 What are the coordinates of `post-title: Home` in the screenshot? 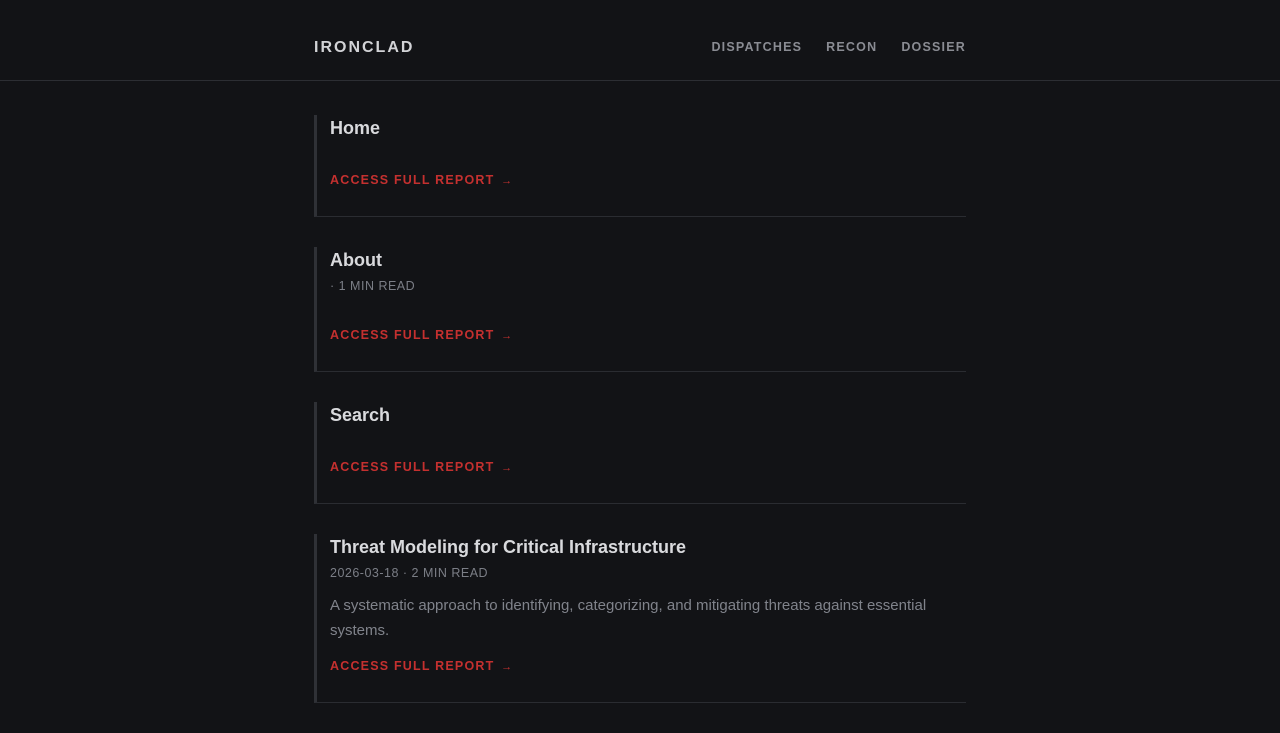 It's located at (648, 127).